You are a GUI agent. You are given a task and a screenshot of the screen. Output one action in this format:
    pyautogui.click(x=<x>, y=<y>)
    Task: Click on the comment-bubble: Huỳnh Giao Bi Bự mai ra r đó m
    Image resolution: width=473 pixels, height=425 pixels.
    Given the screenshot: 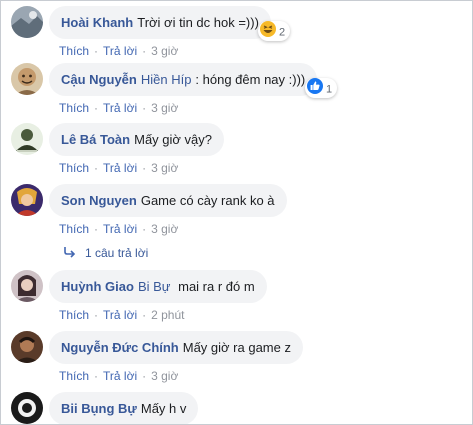 What is the action you would take?
    pyautogui.click(x=158, y=286)
    